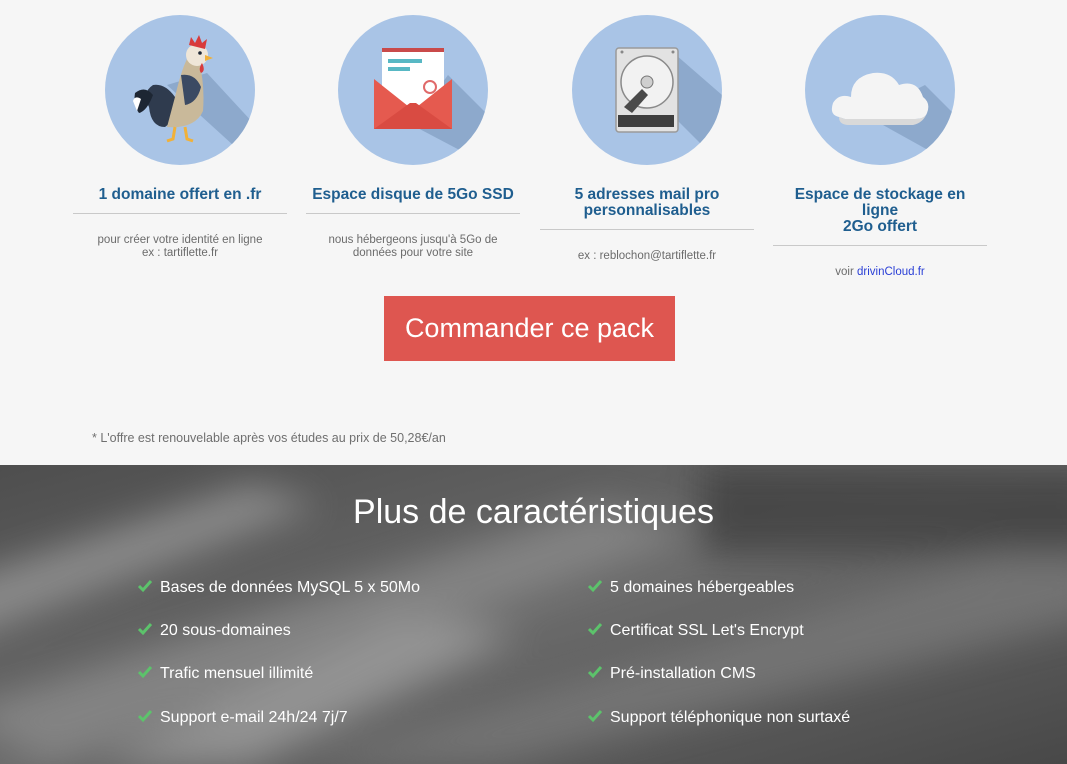 The height and width of the screenshot is (764, 1067). I want to click on spec-item: 20 sous-domaines, so click(214, 631).